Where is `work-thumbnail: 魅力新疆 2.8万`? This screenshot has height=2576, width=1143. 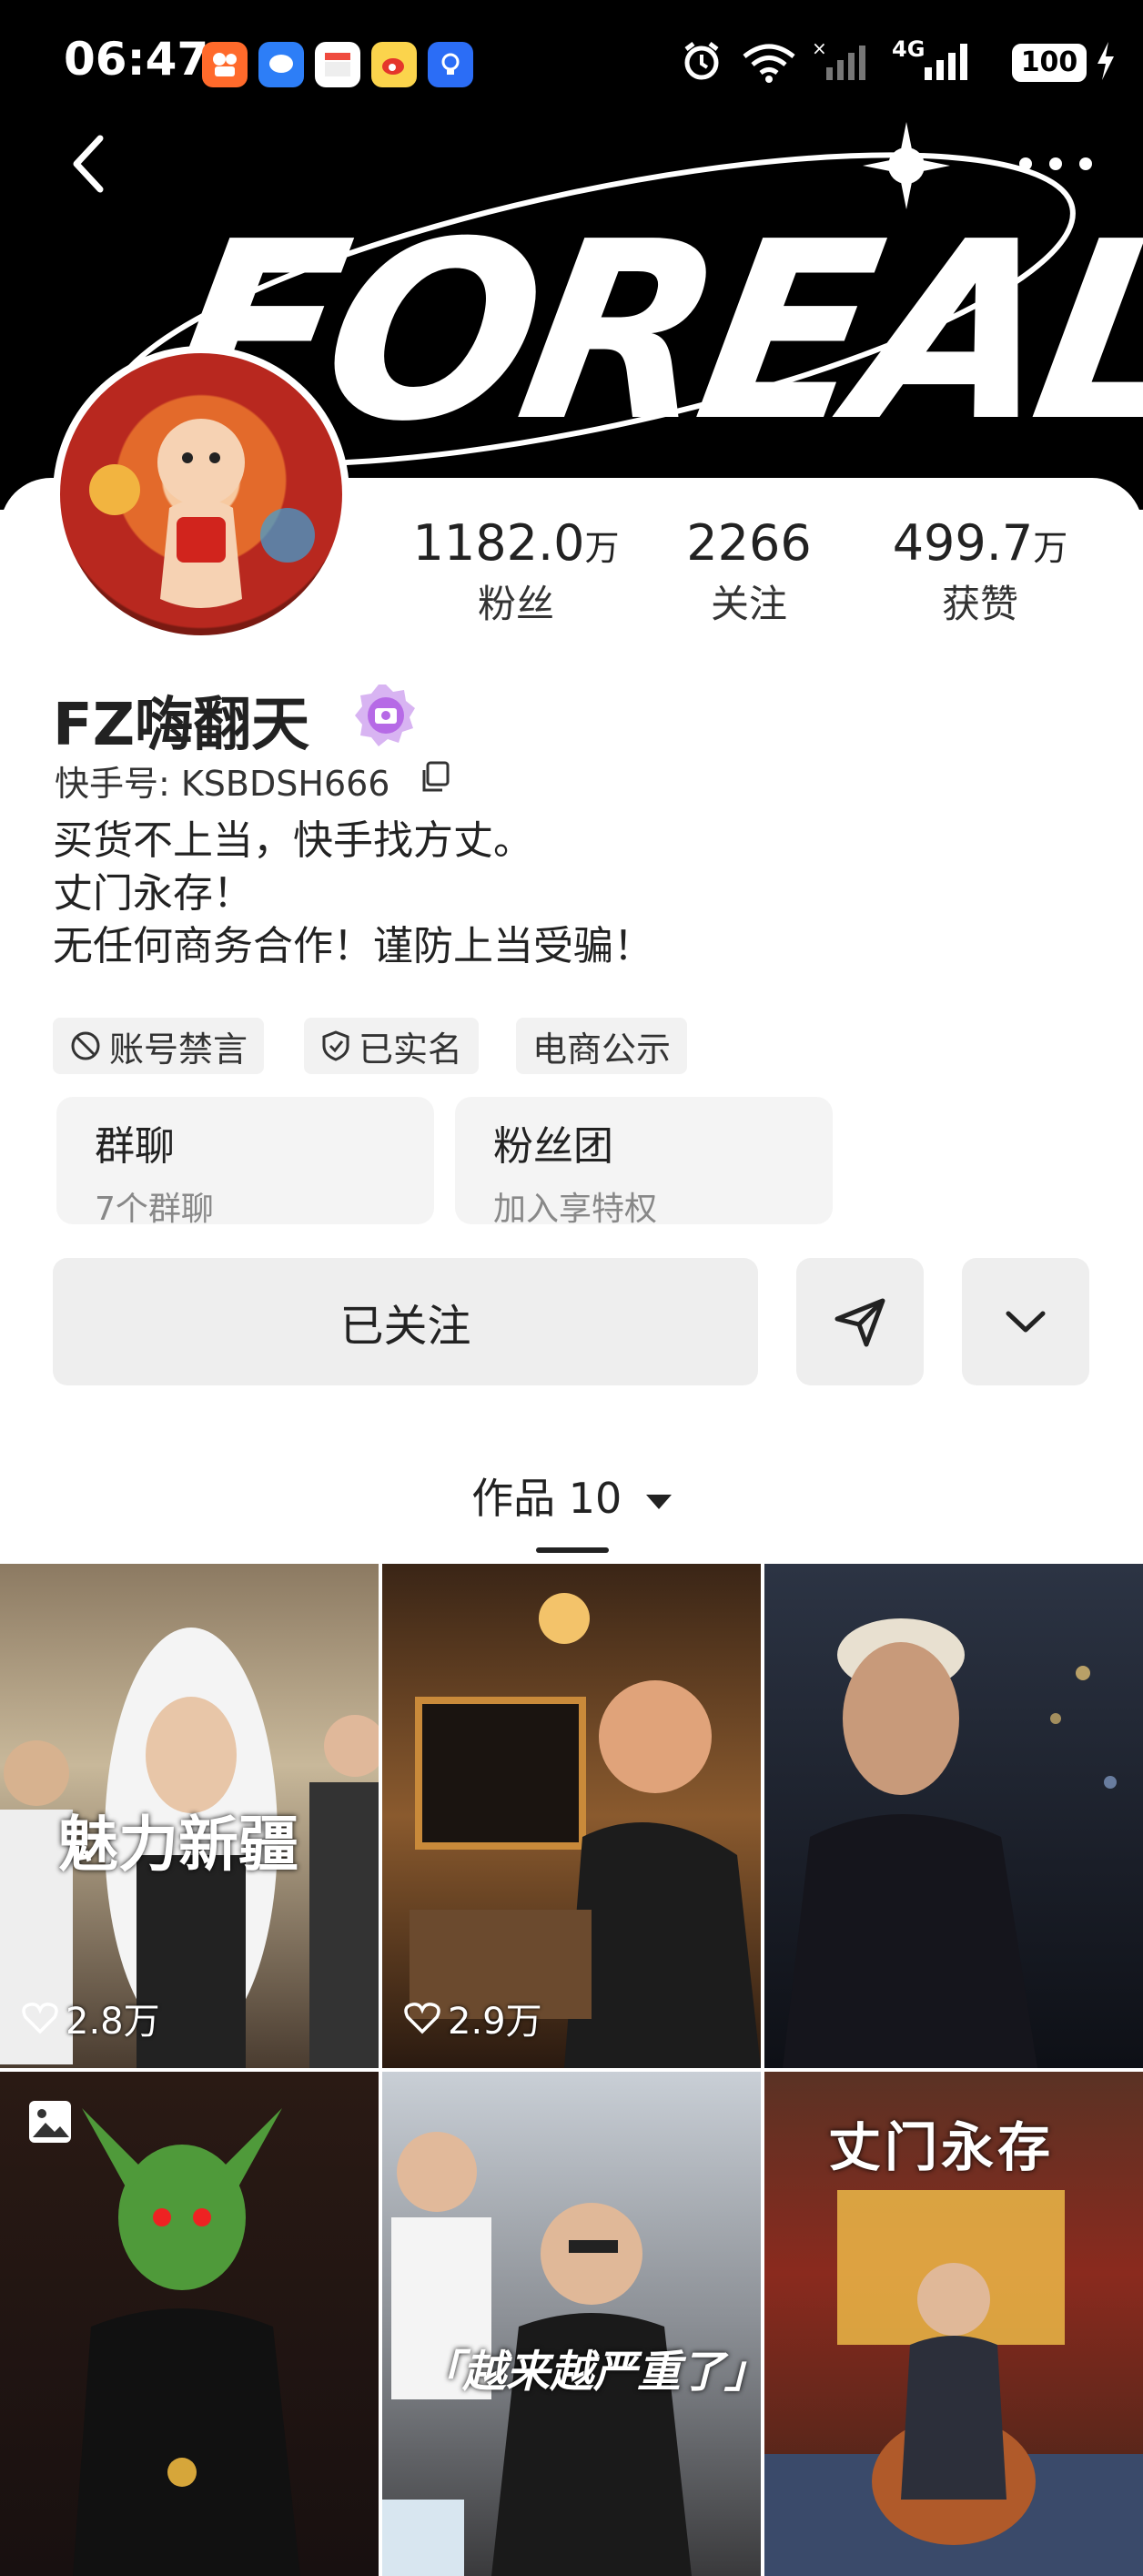
work-thumbnail: 魅力新疆 2.8万 is located at coordinates (189, 1816).